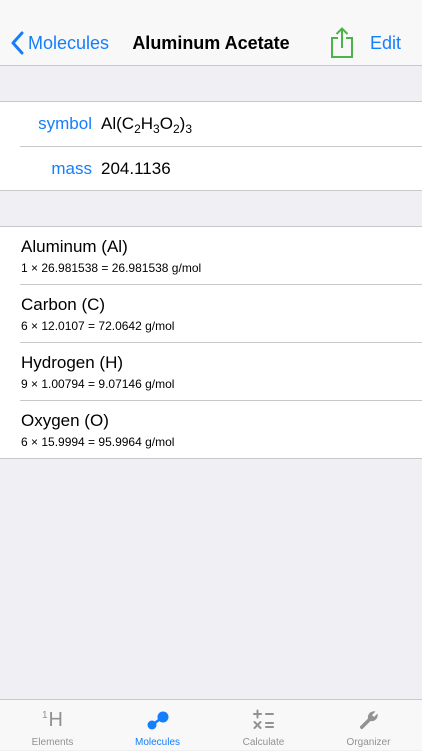  I want to click on element-name: Carbon (C), so click(63, 304).